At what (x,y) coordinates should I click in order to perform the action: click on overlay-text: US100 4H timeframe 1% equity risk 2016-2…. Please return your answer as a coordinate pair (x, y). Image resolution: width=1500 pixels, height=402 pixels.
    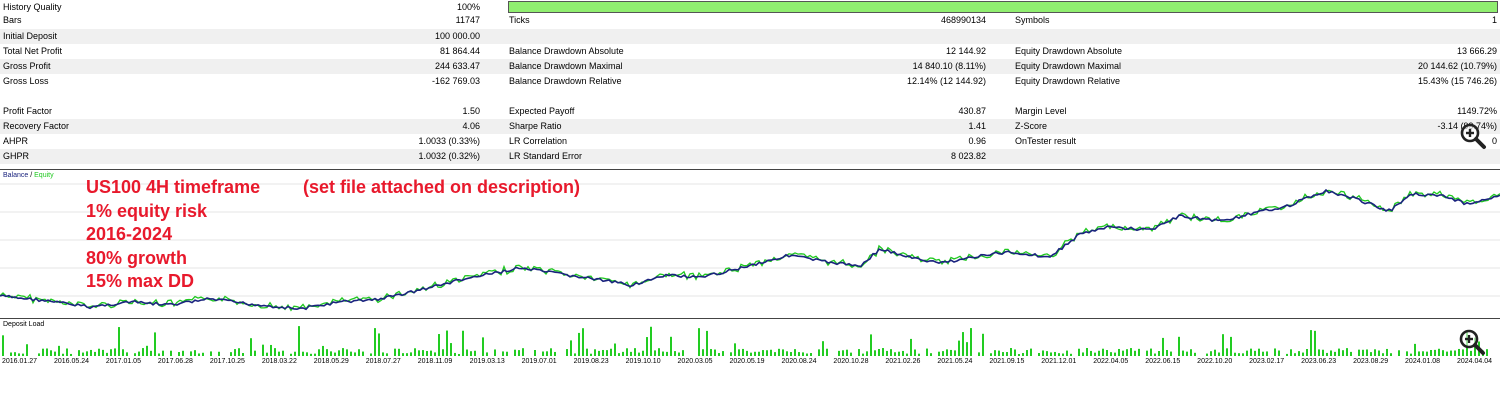
    Looking at the image, I should click on (173, 235).